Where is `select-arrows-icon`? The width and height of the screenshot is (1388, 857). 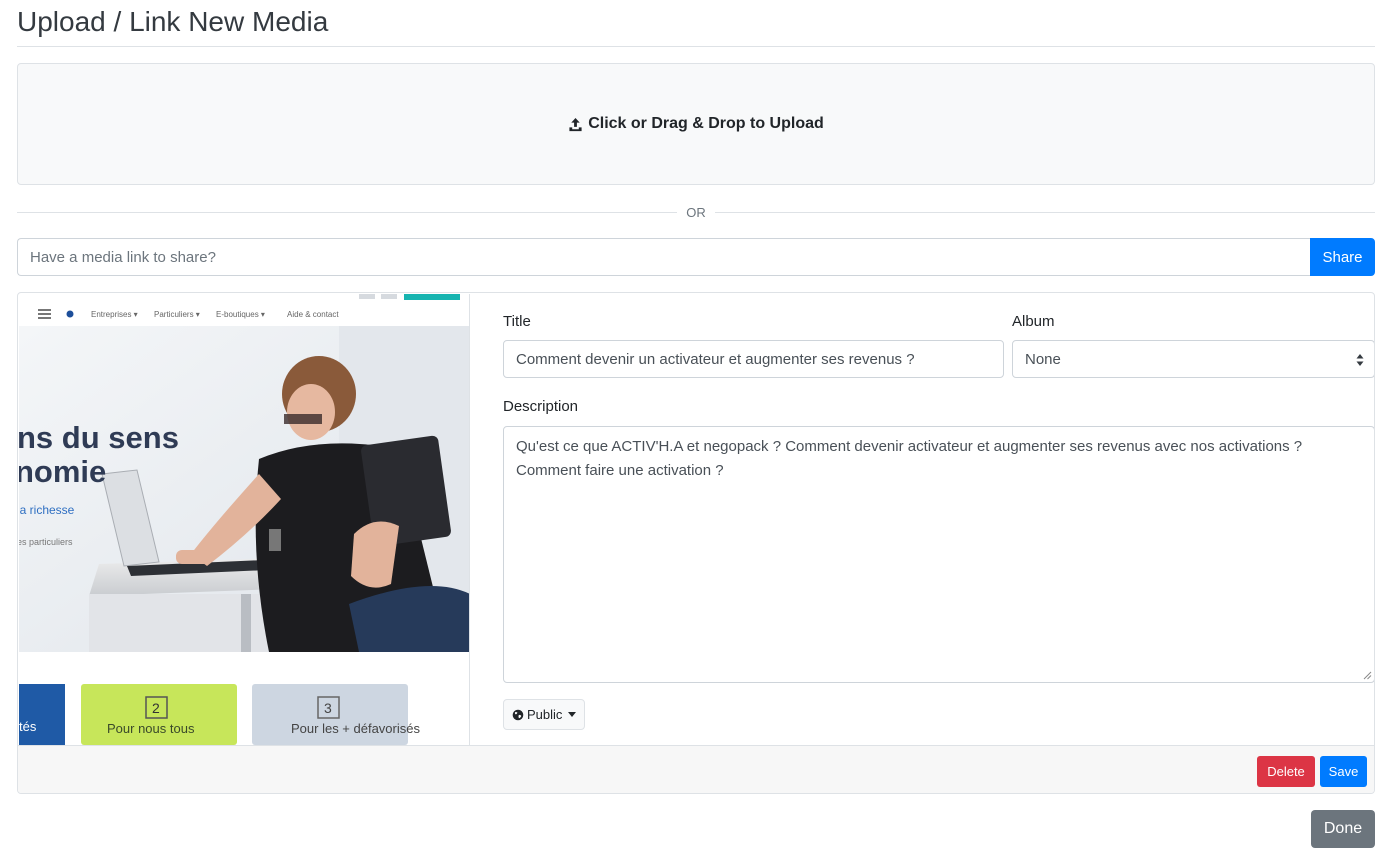
select-arrows-icon is located at coordinates (1360, 360).